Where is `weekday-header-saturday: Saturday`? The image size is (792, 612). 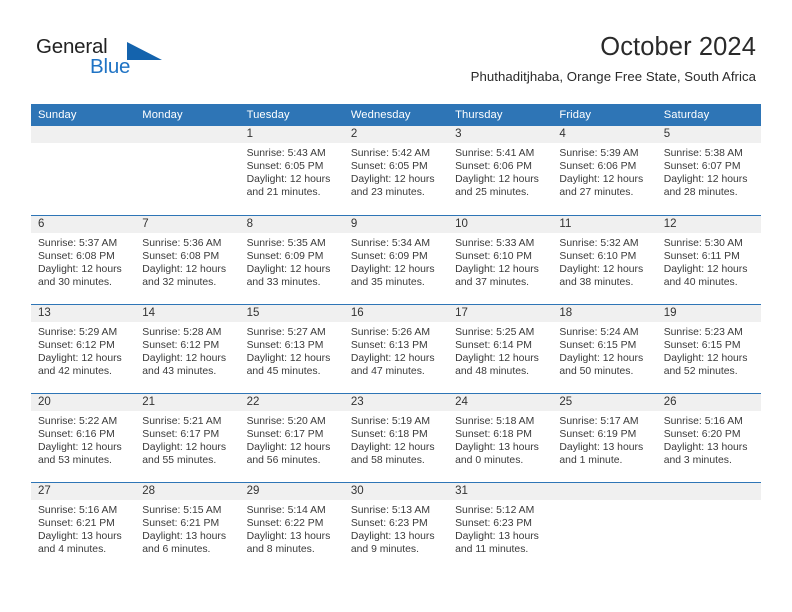
weekday-header-saturday: Saturday is located at coordinates (708, 115).